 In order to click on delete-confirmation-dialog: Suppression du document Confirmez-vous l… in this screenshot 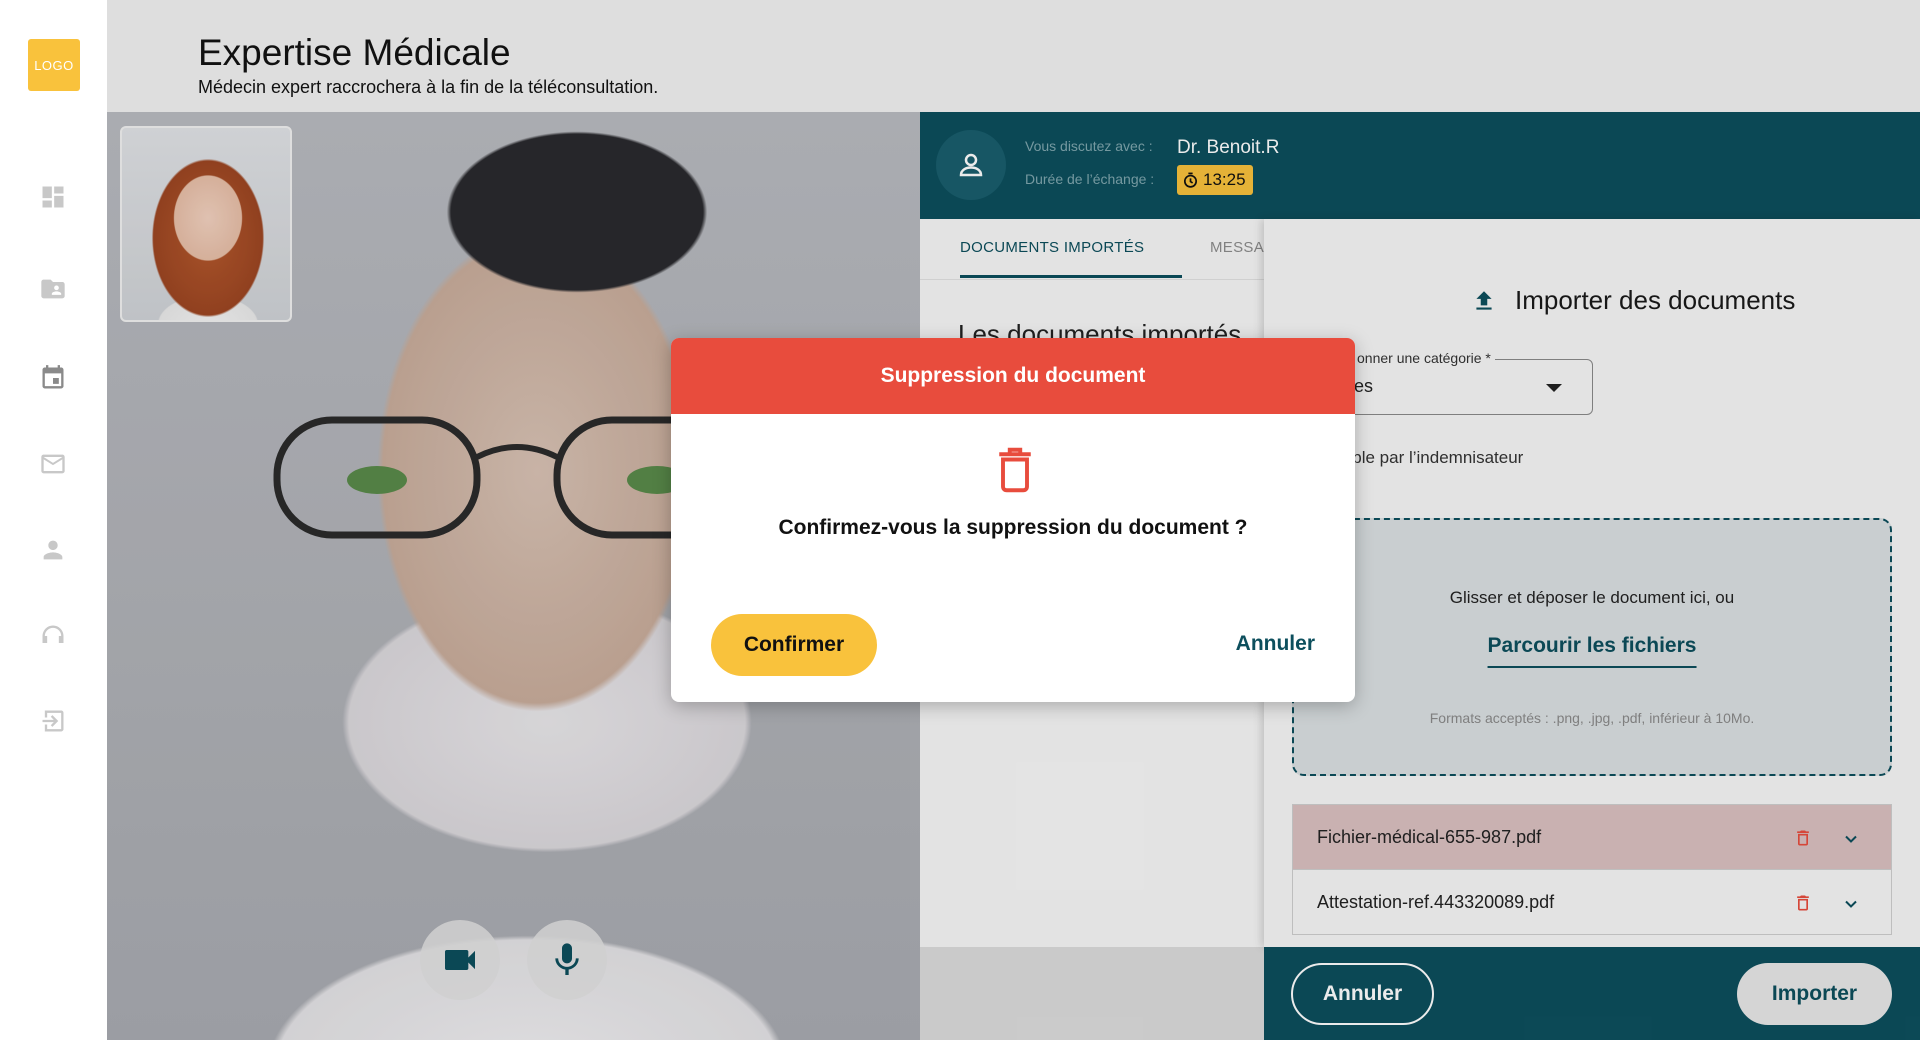, I will do `click(1013, 520)`.